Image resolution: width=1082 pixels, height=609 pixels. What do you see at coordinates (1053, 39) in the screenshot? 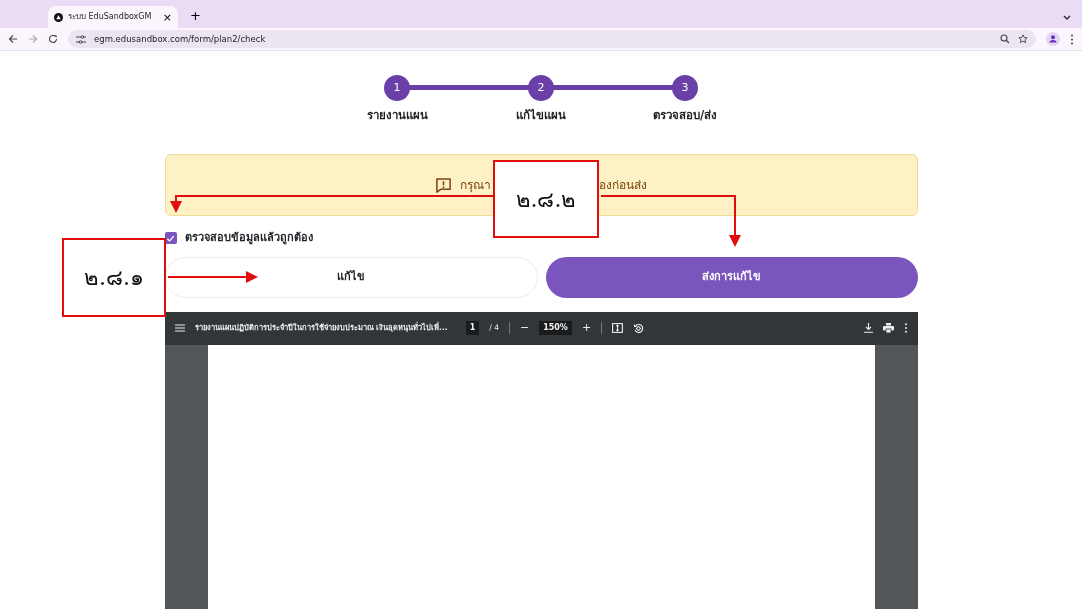
I see `profile-icon` at bounding box center [1053, 39].